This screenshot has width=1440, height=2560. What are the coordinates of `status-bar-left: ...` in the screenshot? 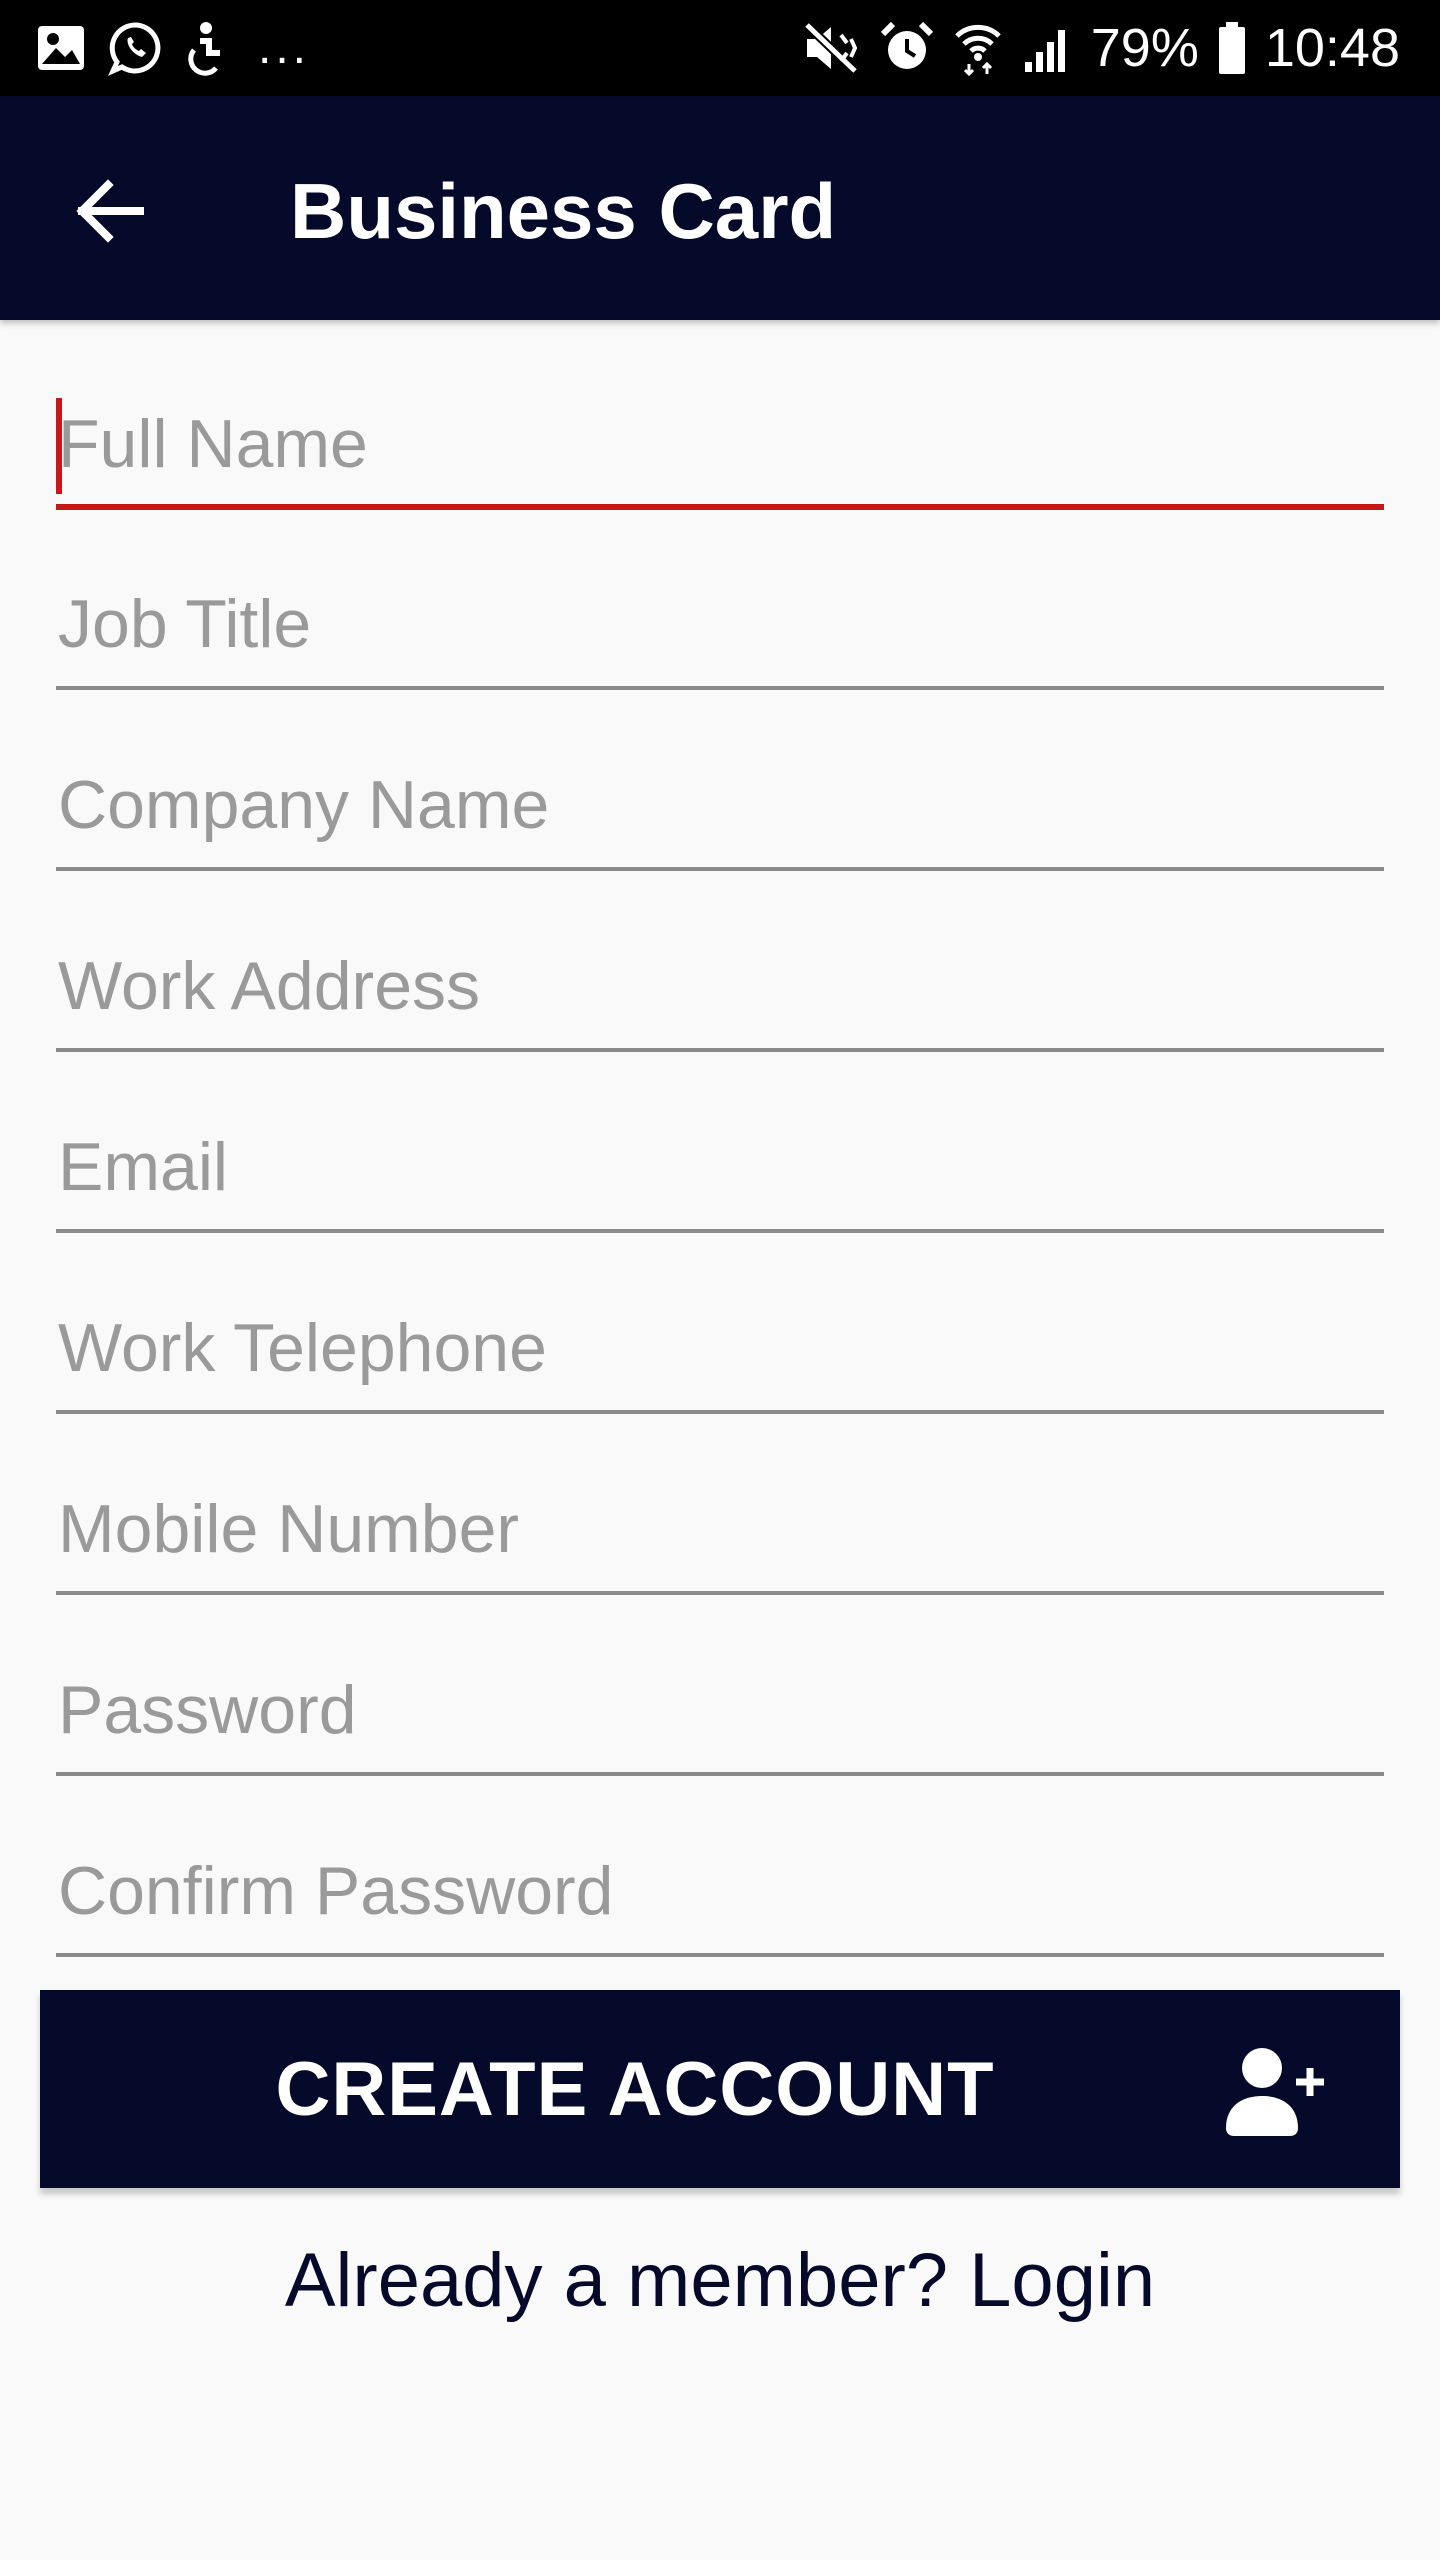 It's located at (173, 48).